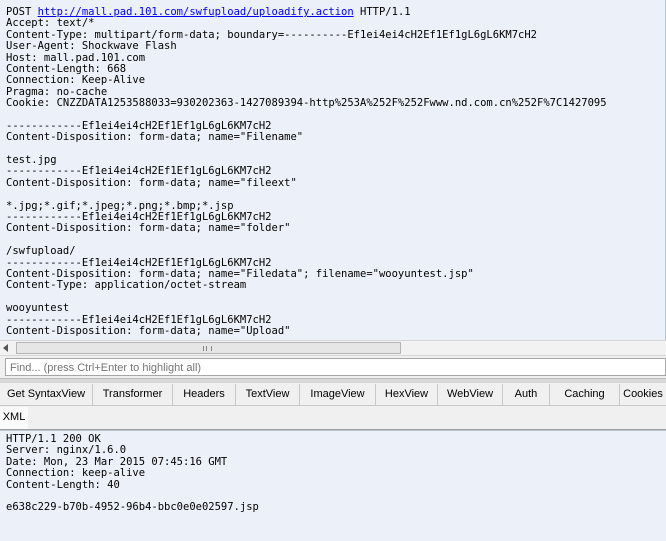 The width and height of the screenshot is (666, 541). What do you see at coordinates (643, 394) in the screenshot?
I see `tab-cookies: Cookies` at bounding box center [643, 394].